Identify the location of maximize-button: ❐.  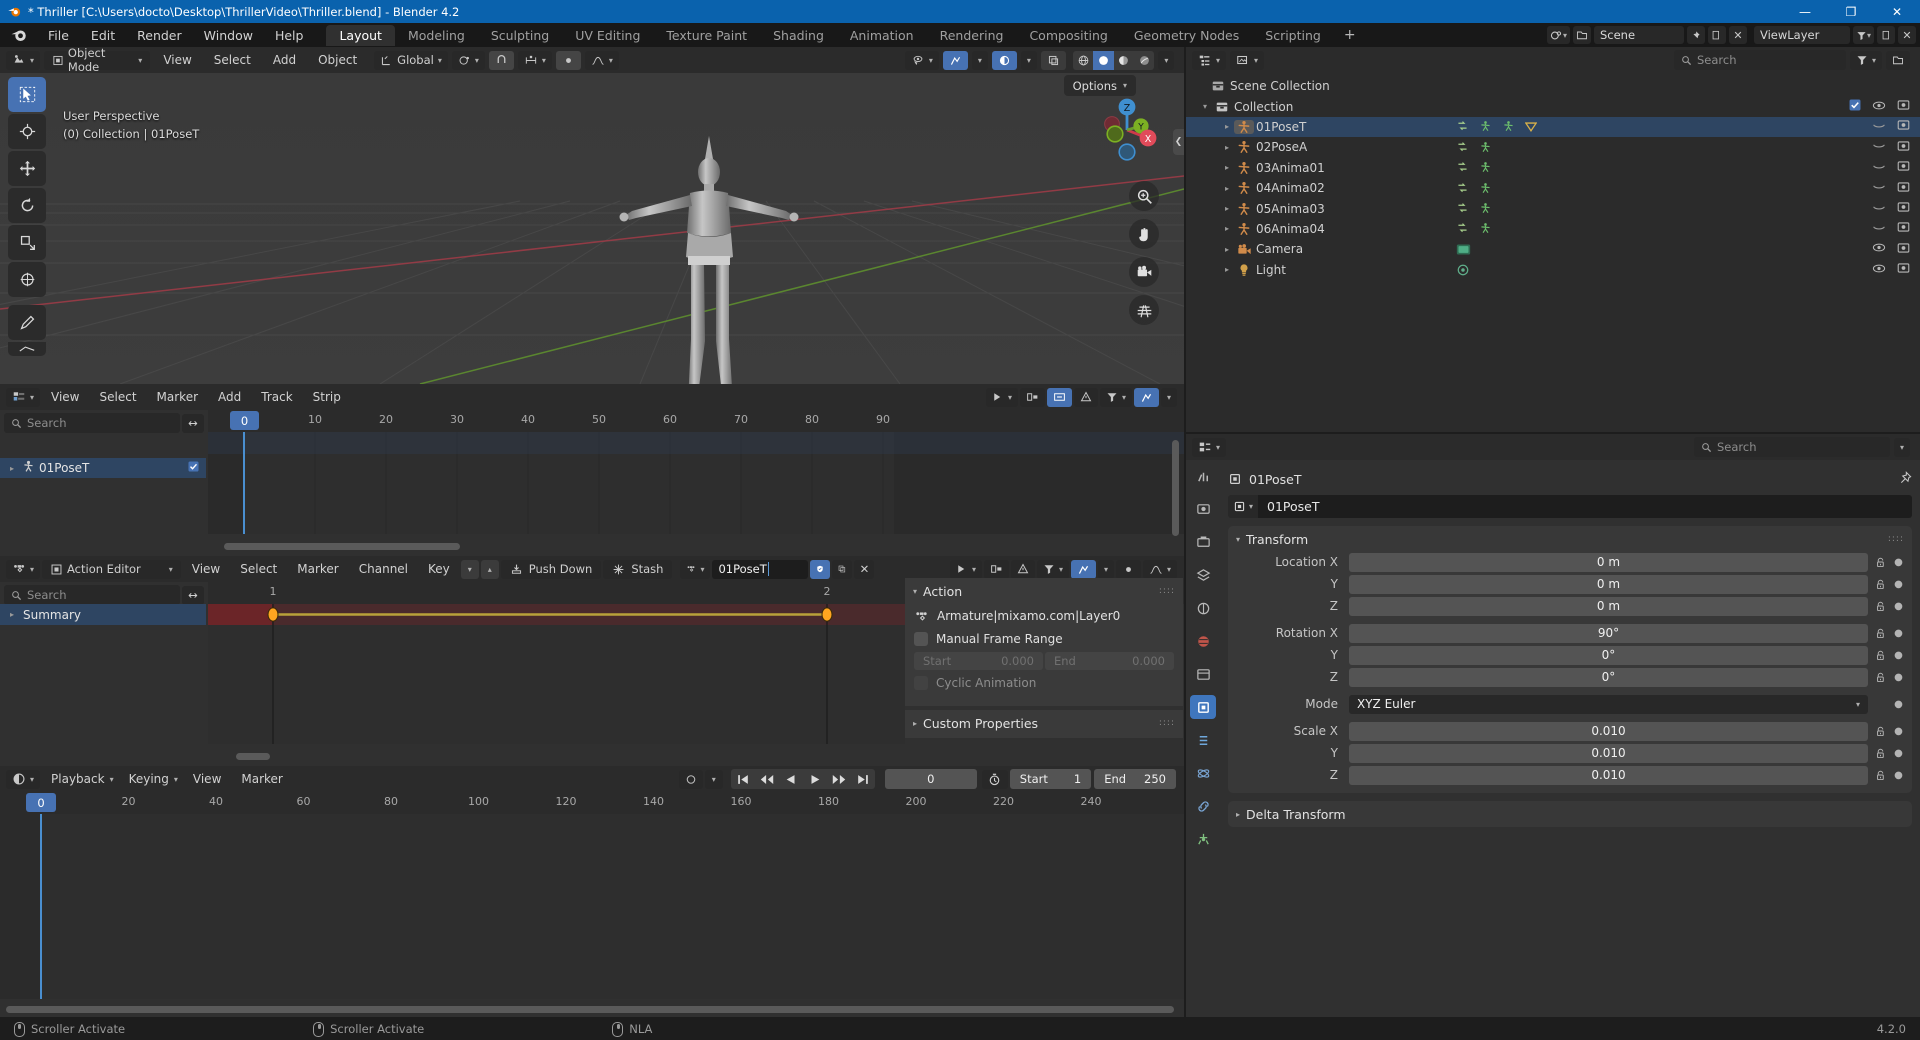
(1851, 11).